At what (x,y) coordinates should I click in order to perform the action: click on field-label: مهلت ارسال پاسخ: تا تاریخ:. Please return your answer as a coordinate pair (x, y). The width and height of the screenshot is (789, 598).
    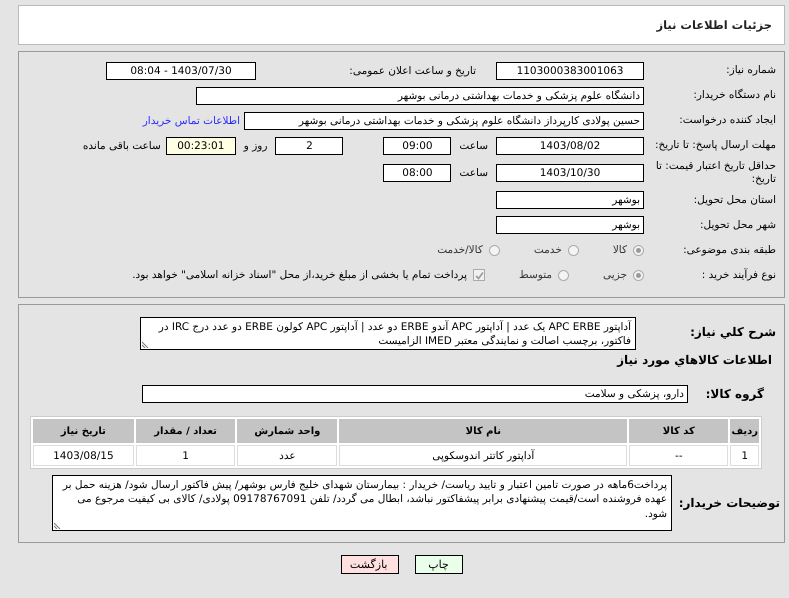
    Looking at the image, I should click on (715, 146).